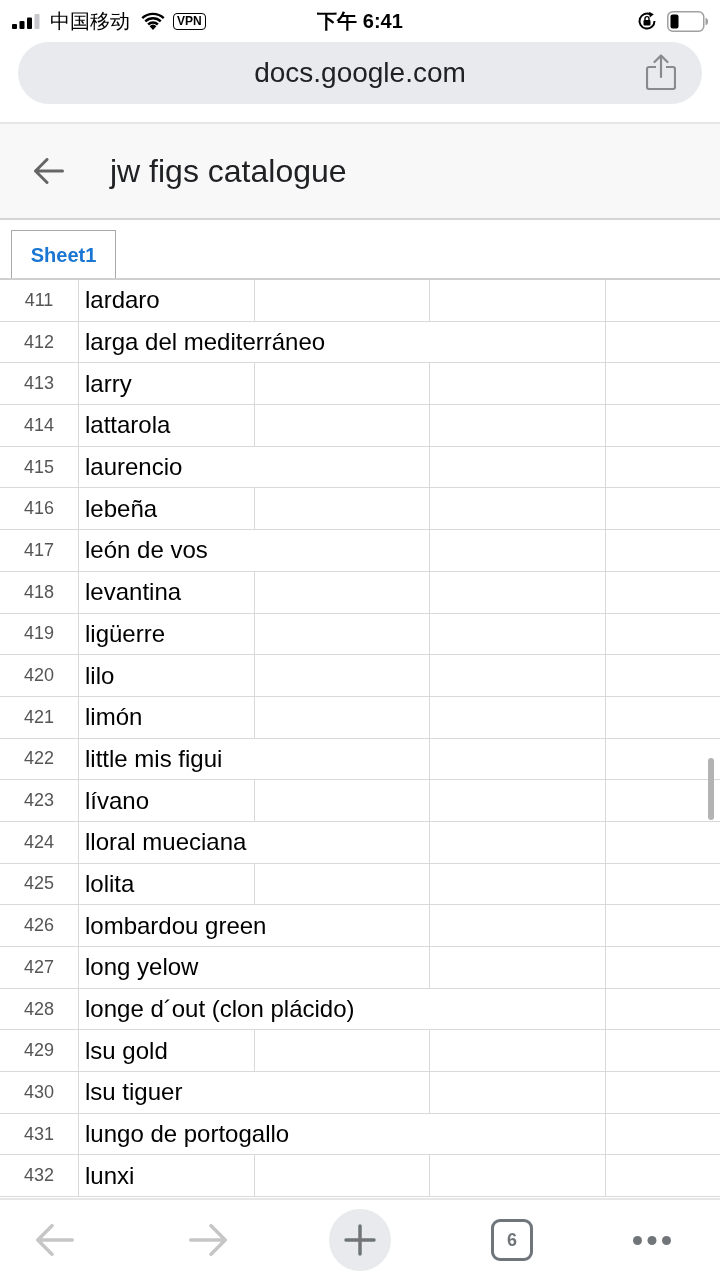  Describe the element at coordinates (154, 758) in the screenshot. I see `entry-text: little mis figui` at that location.